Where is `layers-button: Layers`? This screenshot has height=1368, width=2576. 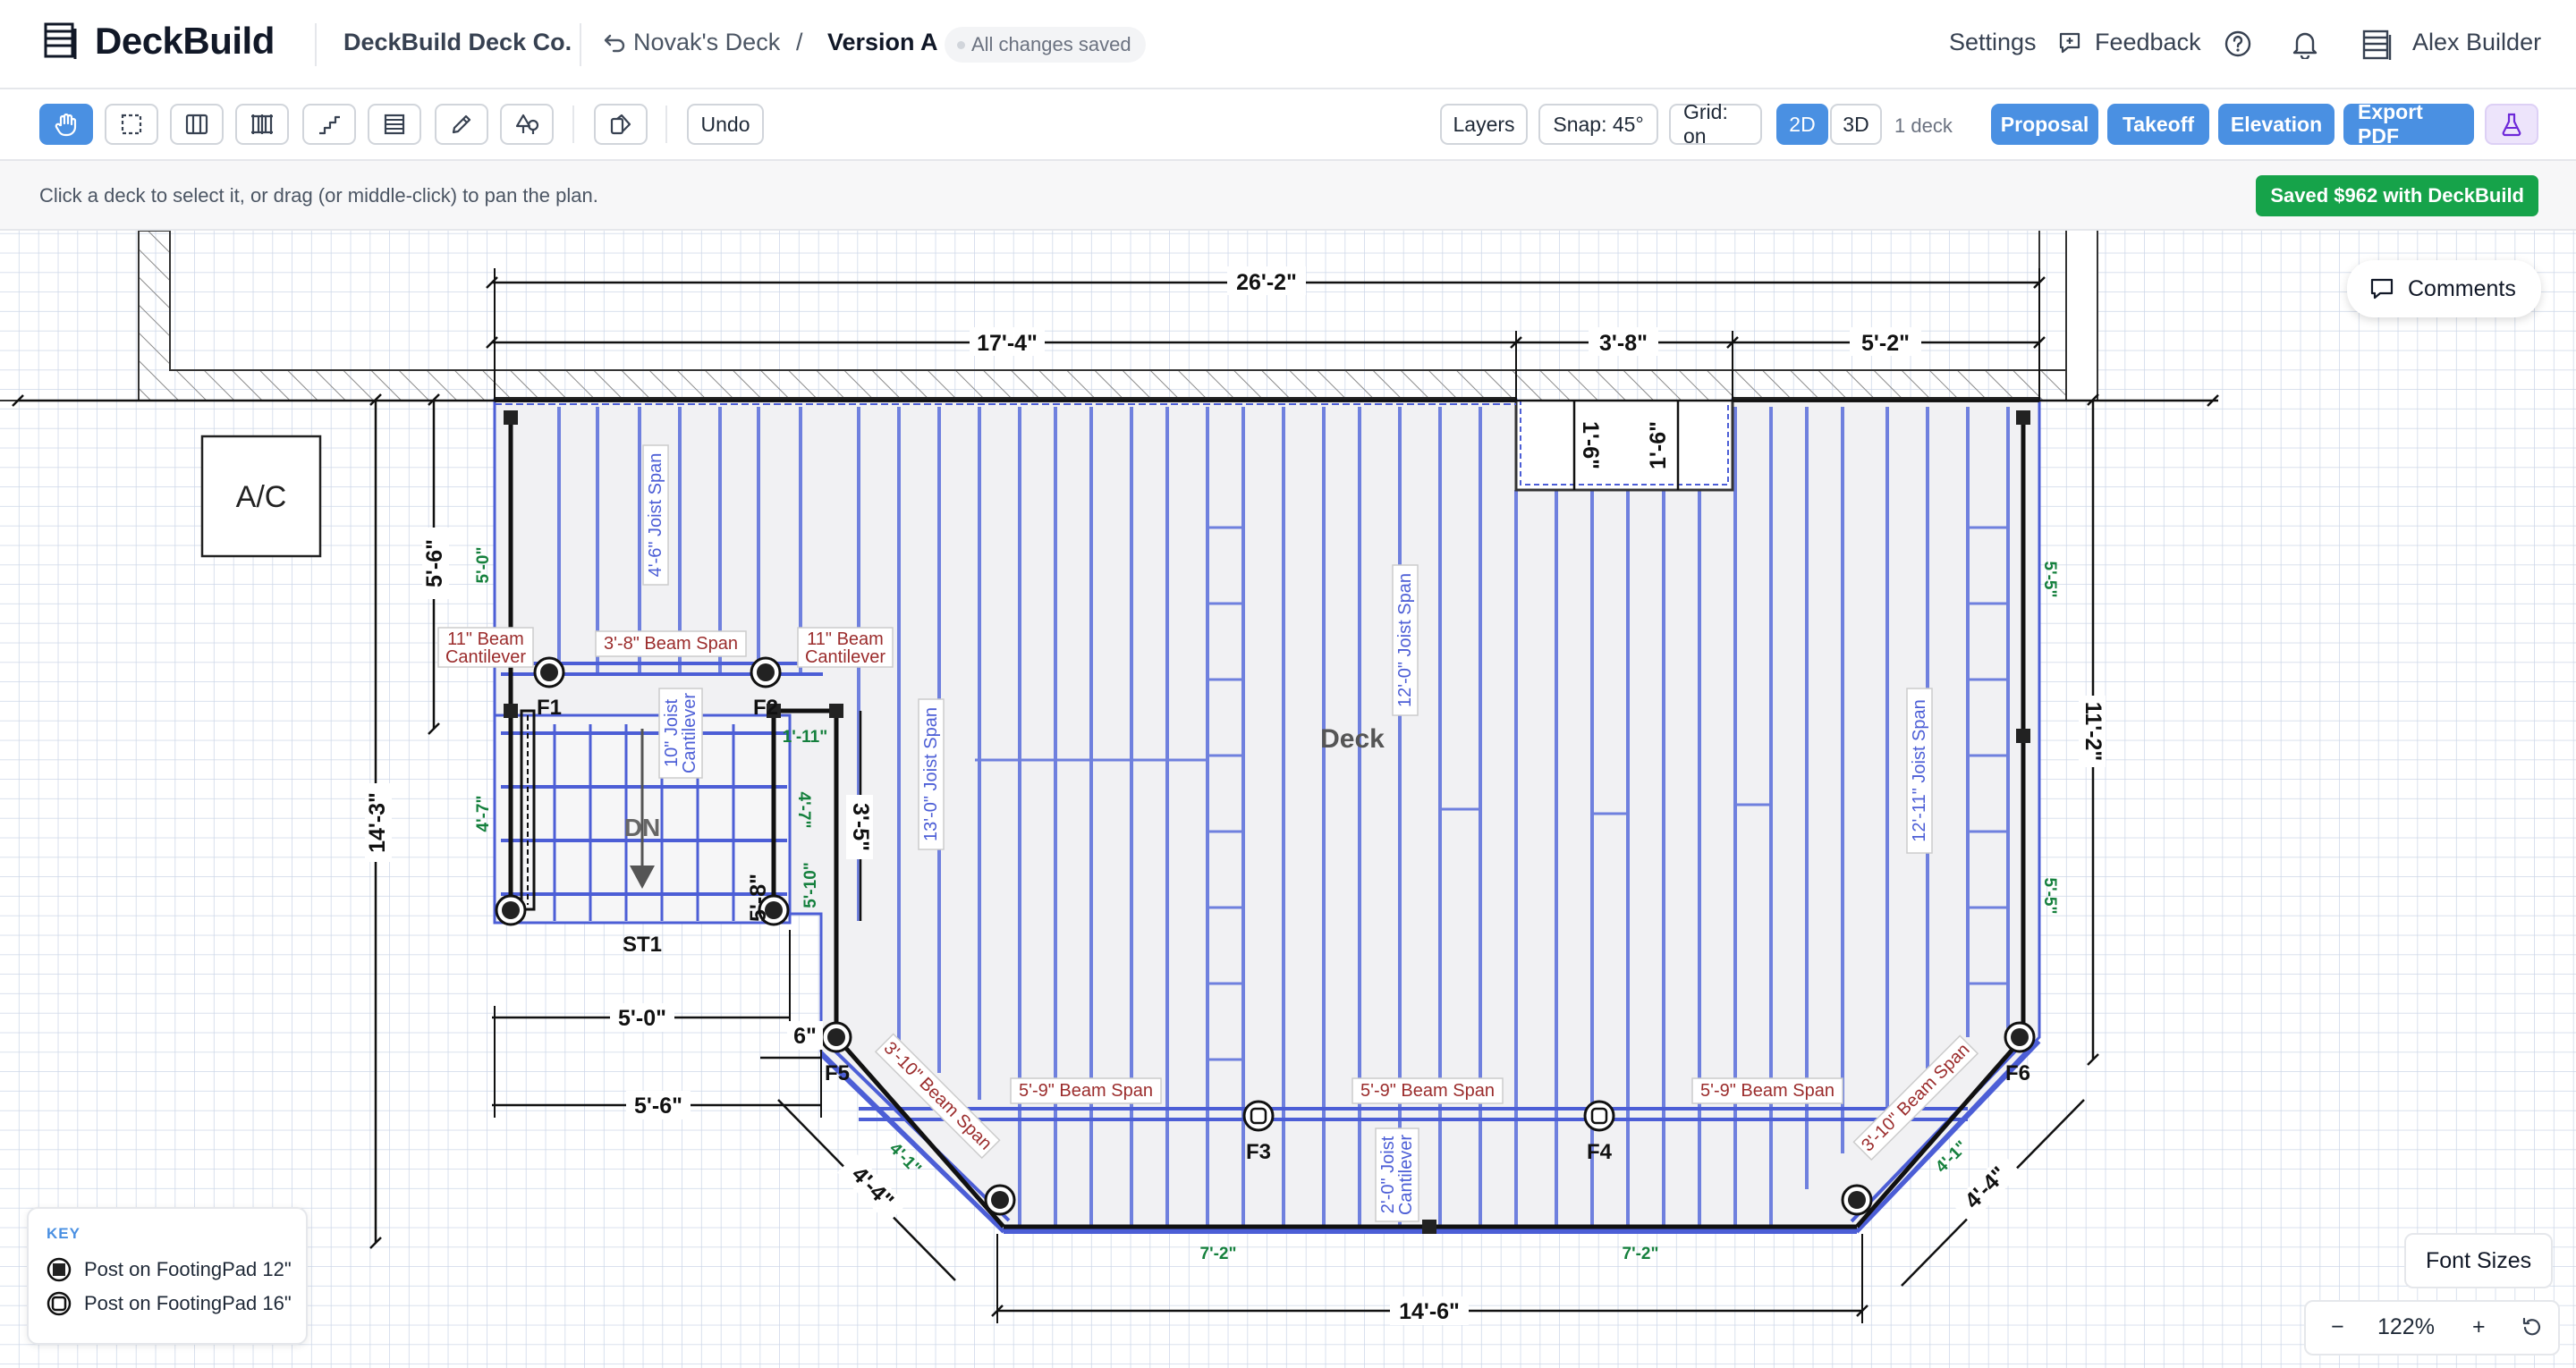
layers-button: Layers is located at coordinates (1484, 125).